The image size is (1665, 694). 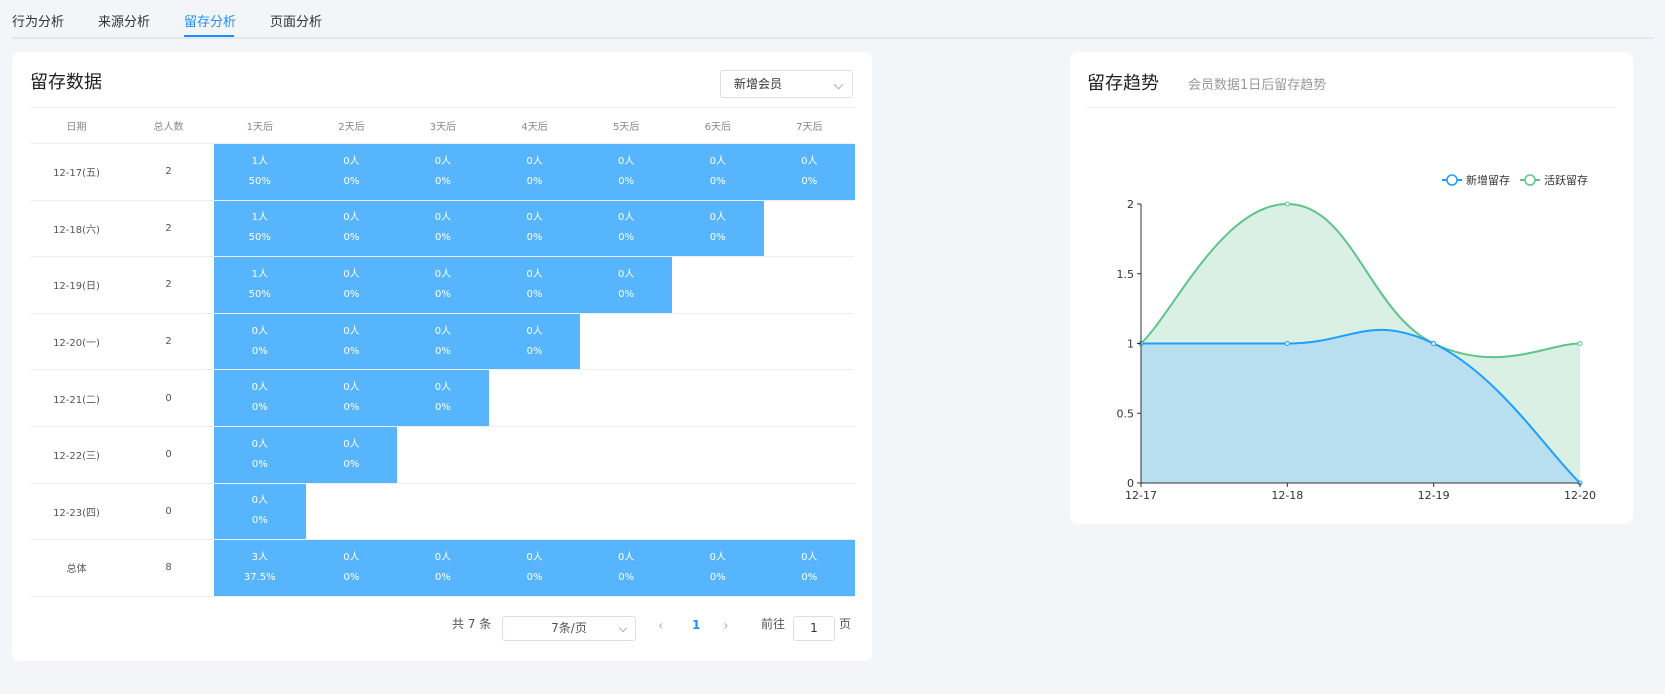 I want to click on table-row: 12-20(一) 2 0人 0% 0人 0% 0人 0% 0人 0%, so click(x=443, y=342).